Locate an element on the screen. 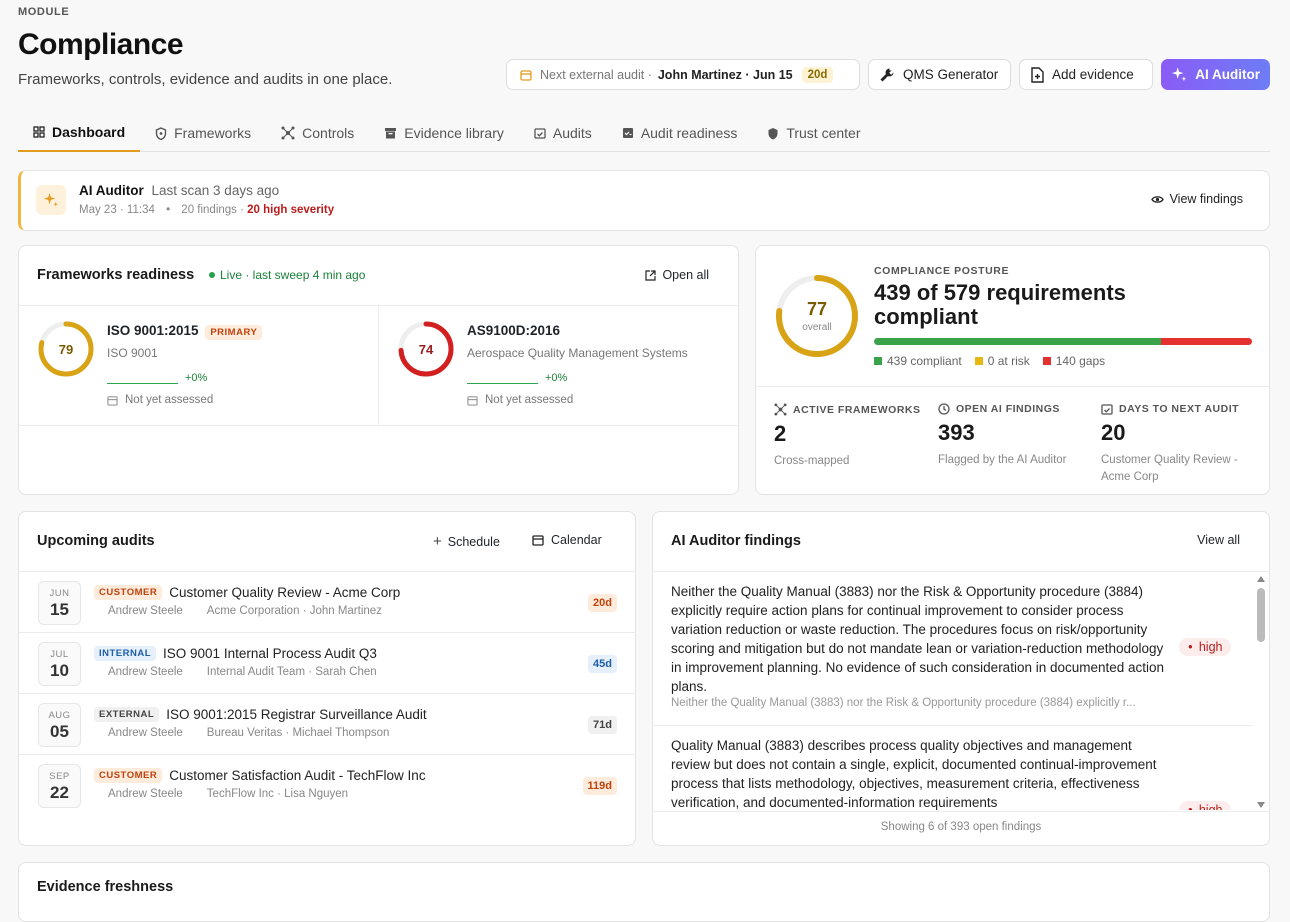 This screenshot has width=1290, height=922. next-audit-who: John Martinez · Jun 15 is located at coordinates (725, 74).